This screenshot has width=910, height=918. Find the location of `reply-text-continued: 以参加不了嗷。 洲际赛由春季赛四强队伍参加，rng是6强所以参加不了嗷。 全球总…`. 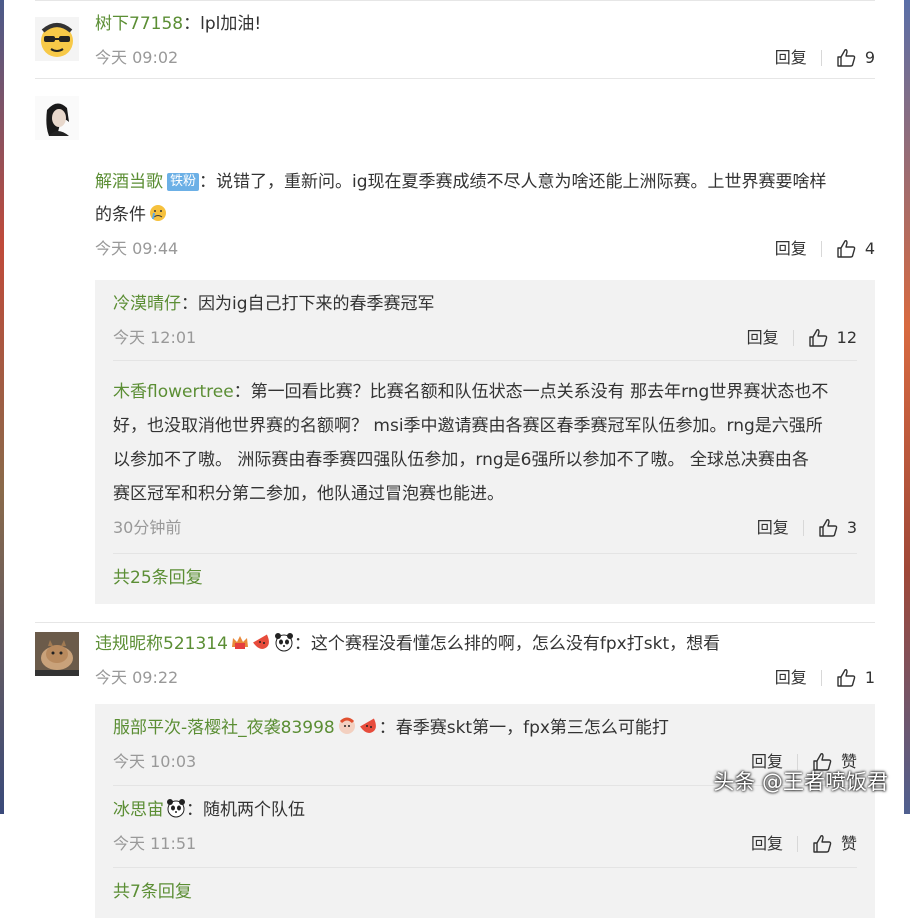

reply-text-continued: 以参加不了嗷。 洲际赛由春季赛四强队伍参加，rng是6强所以参加不了嗷。 全球总… is located at coordinates (461, 460).